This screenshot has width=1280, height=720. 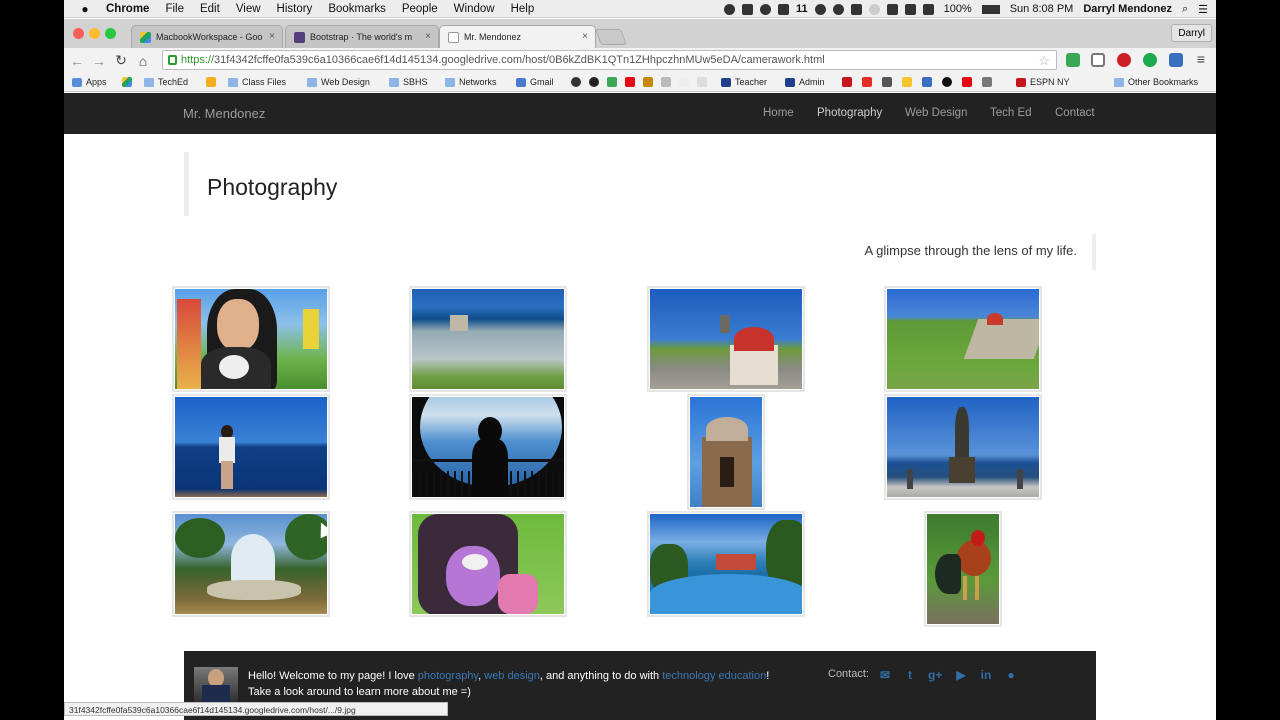 What do you see at coordinates (78, 33) in the screenshot?
I see `close-window-icon` at bounding box center [78, 33].